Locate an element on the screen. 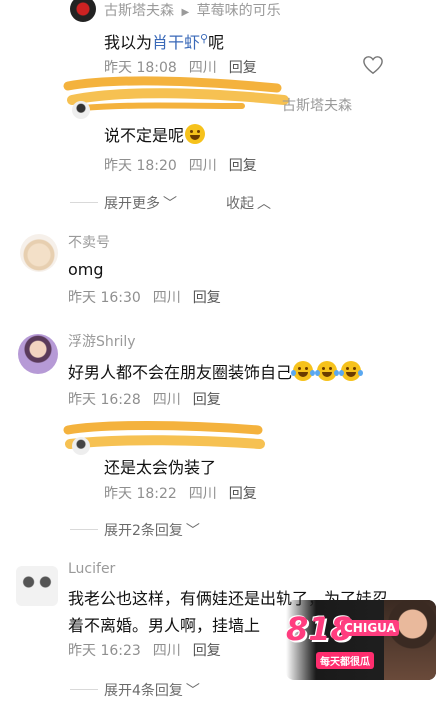 This screenshot has width=445, height=715. comment-text: 还是太会伪装了 is located at coordinates (160, 467).